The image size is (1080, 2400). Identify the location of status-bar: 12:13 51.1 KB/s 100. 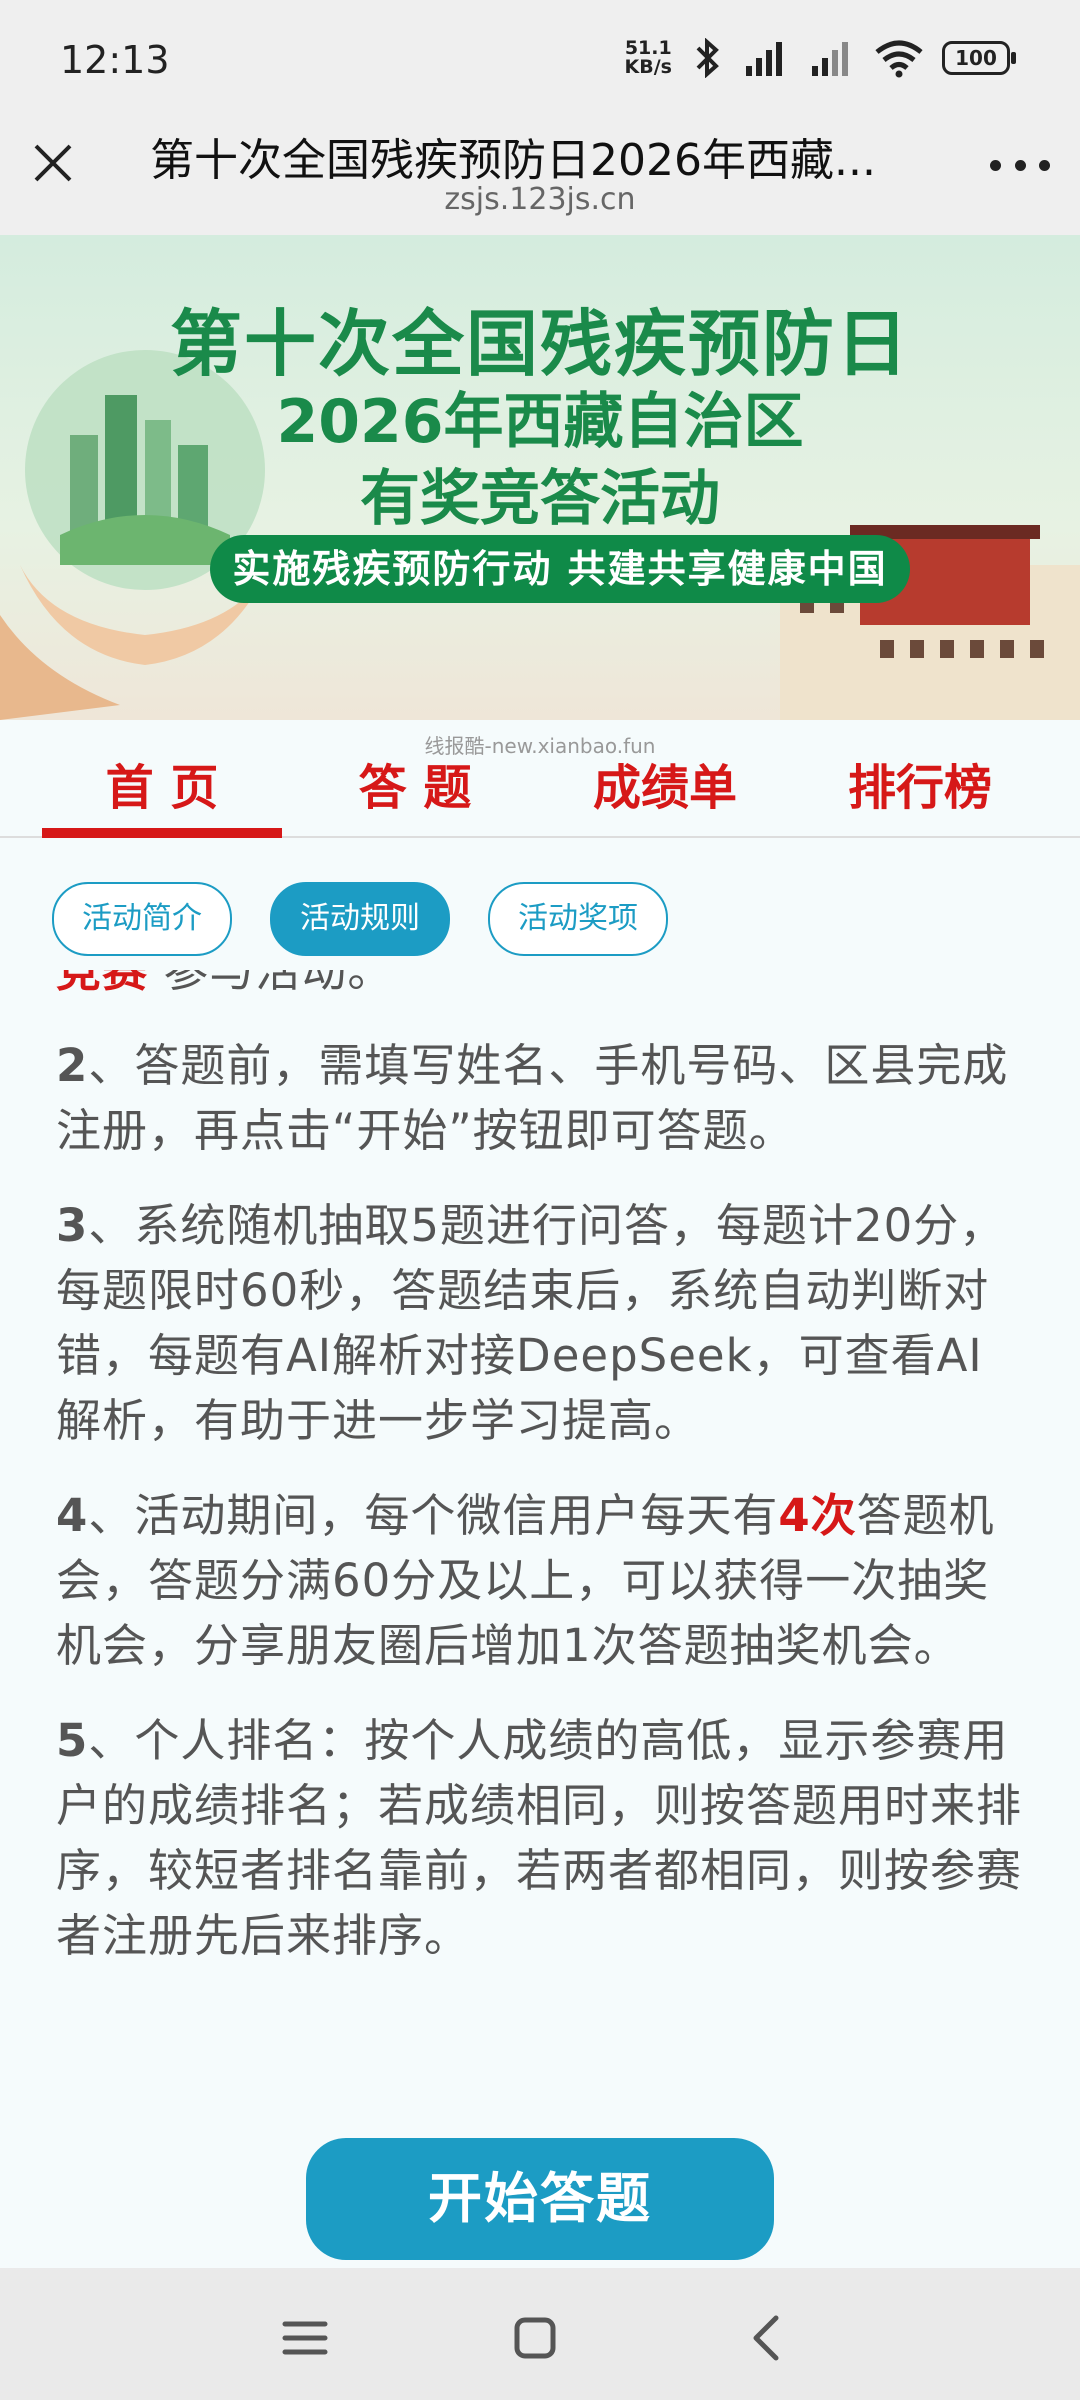
(540, 60).